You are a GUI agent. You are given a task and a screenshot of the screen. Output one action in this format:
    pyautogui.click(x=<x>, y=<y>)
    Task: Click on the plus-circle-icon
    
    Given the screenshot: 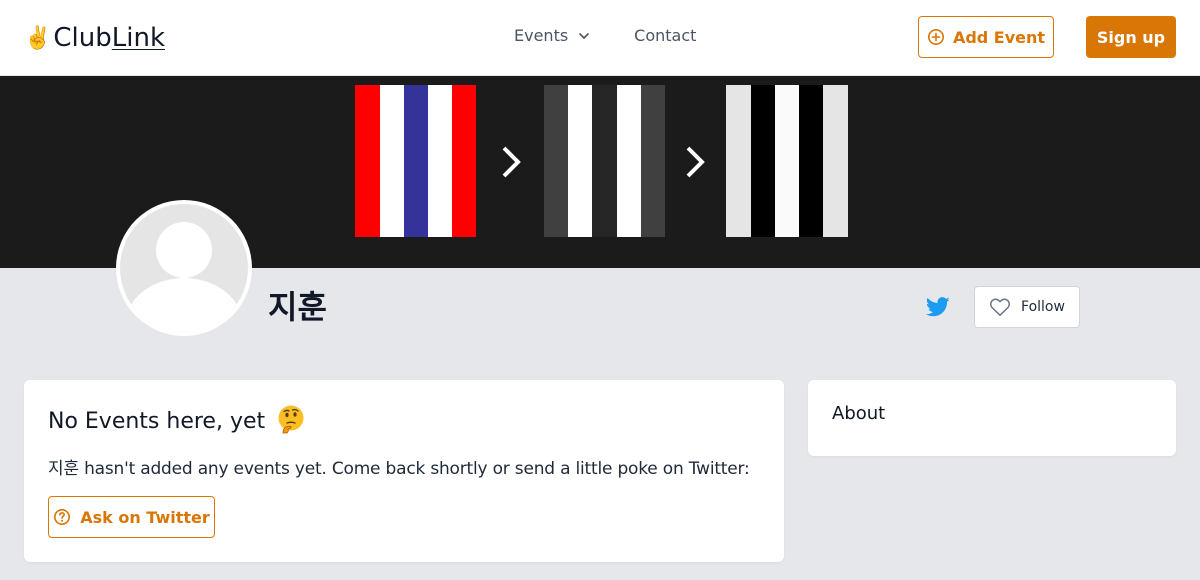 What is the action you would take?
    pyautogui.click(x=935, y=37)
    